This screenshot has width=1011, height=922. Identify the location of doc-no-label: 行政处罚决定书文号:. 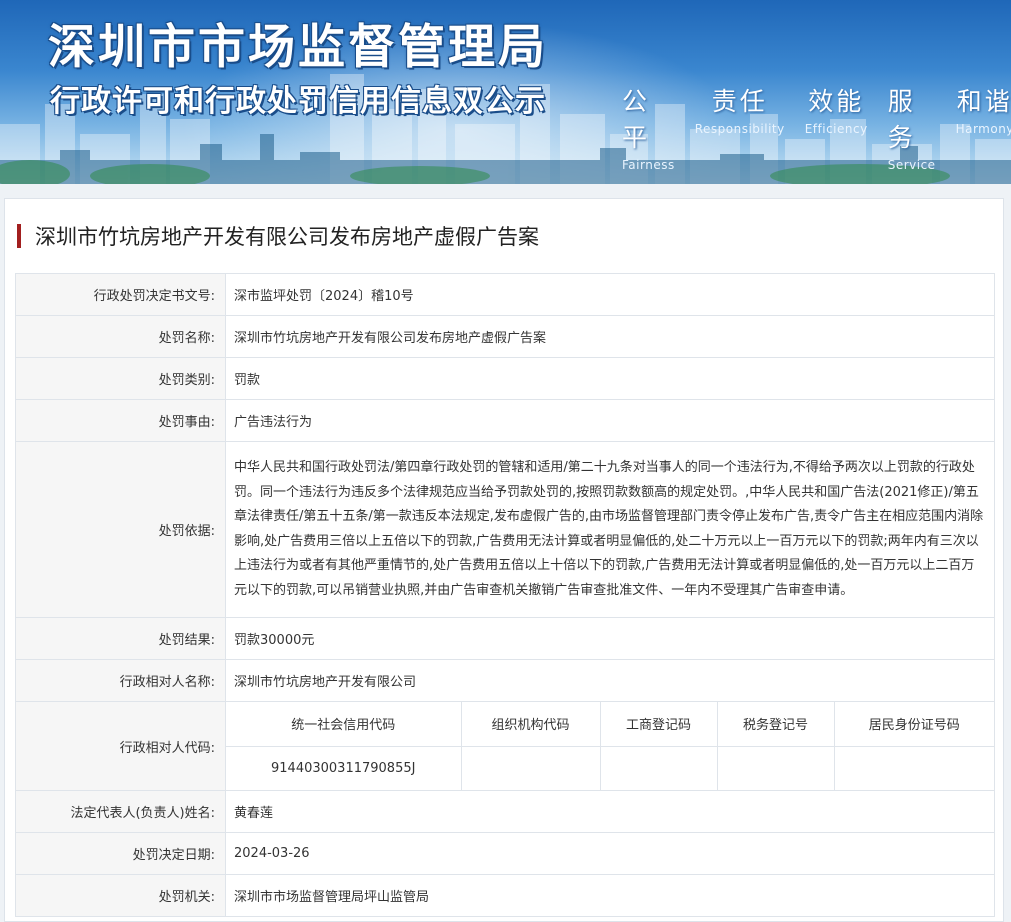
(120, 294).